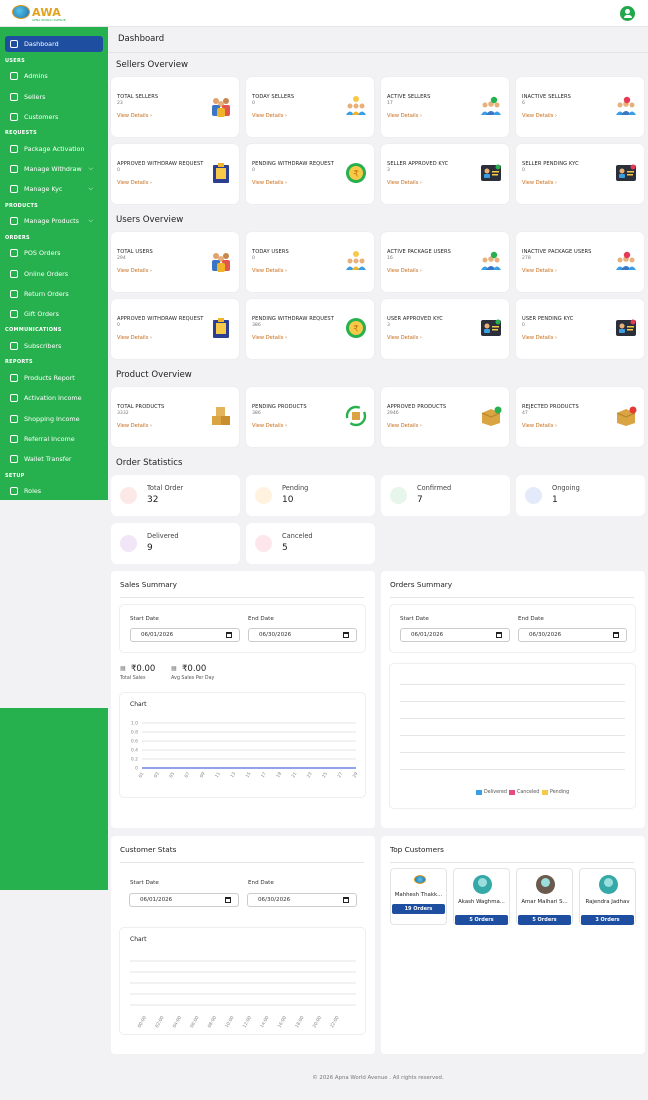  I want to click on total-sales-label: Total Sales, so click(133, 678).